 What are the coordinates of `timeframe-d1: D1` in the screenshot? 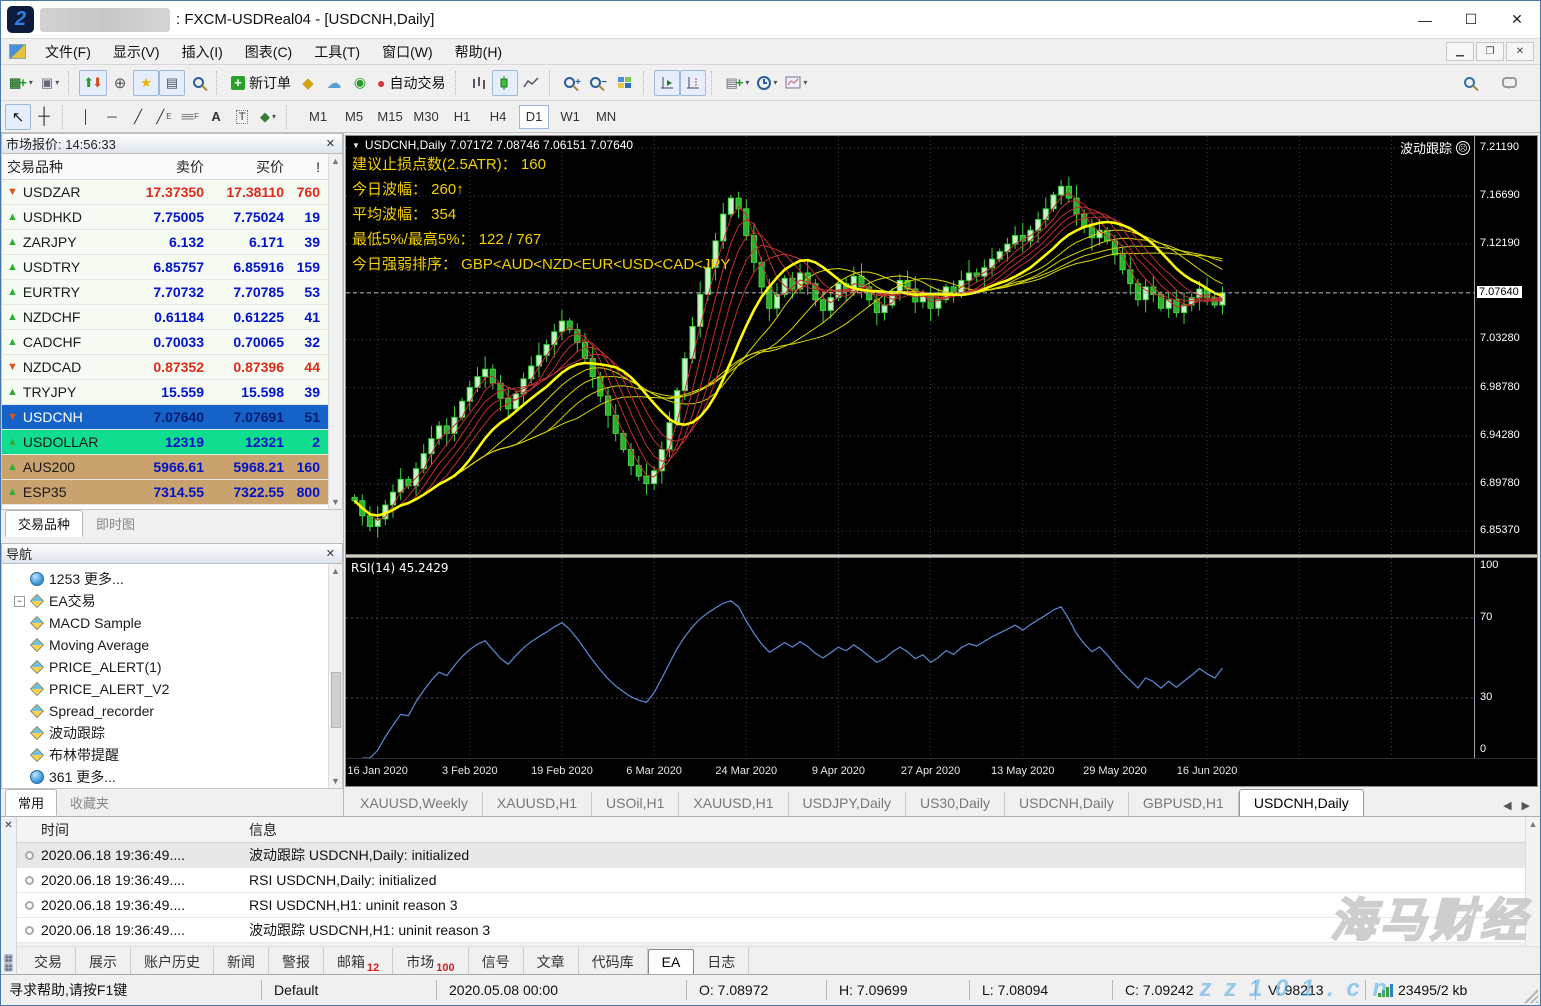 It's located at (534, 116).